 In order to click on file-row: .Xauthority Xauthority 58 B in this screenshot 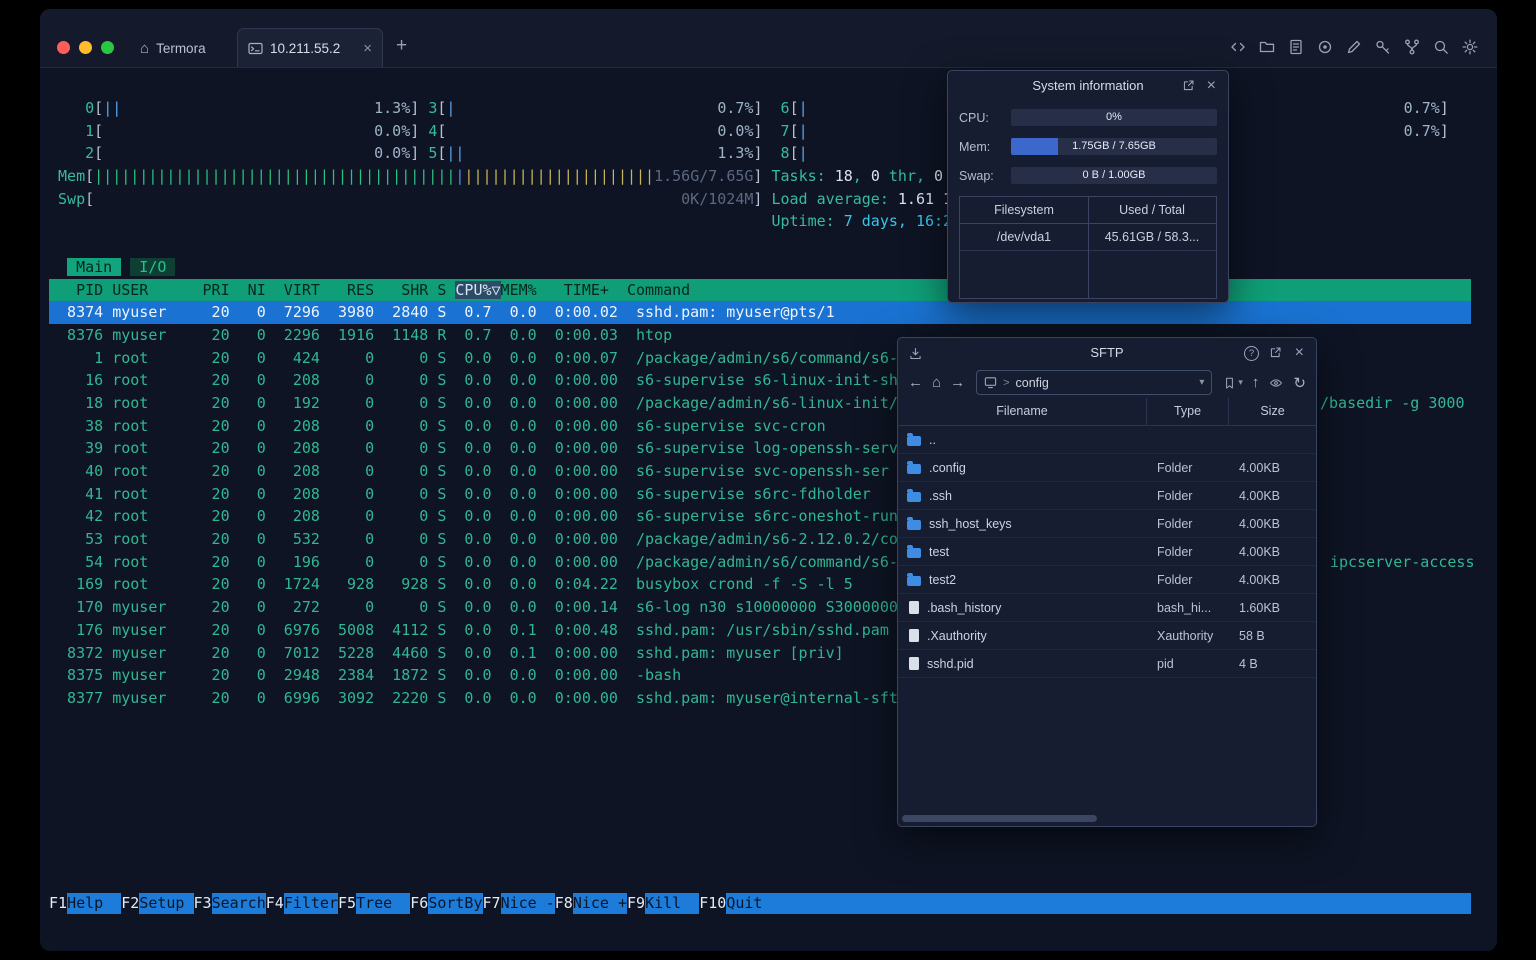, I will do `click(1107, 636)`.